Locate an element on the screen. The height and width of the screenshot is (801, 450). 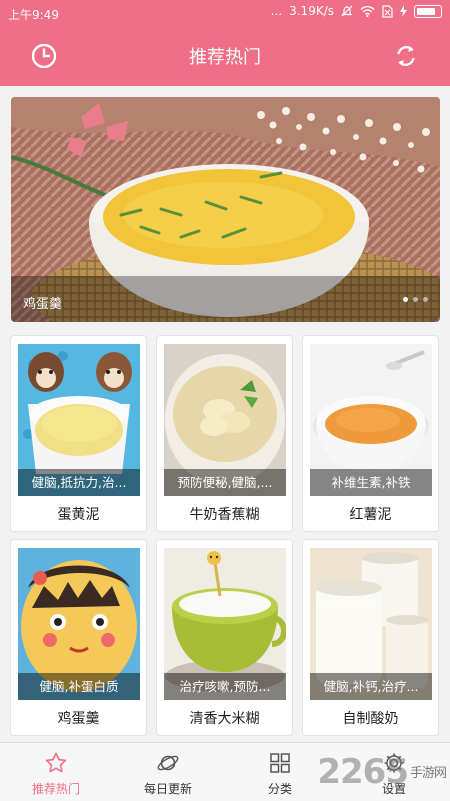
wifi-icon is located at coordinates (367, 11).